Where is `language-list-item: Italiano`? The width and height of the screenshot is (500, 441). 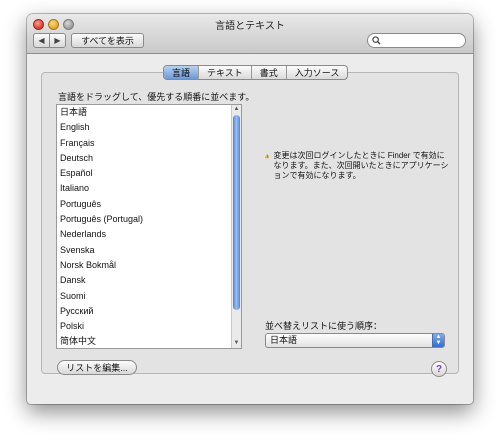
language-list-item: Italiano is located at coordinates (149, 188).